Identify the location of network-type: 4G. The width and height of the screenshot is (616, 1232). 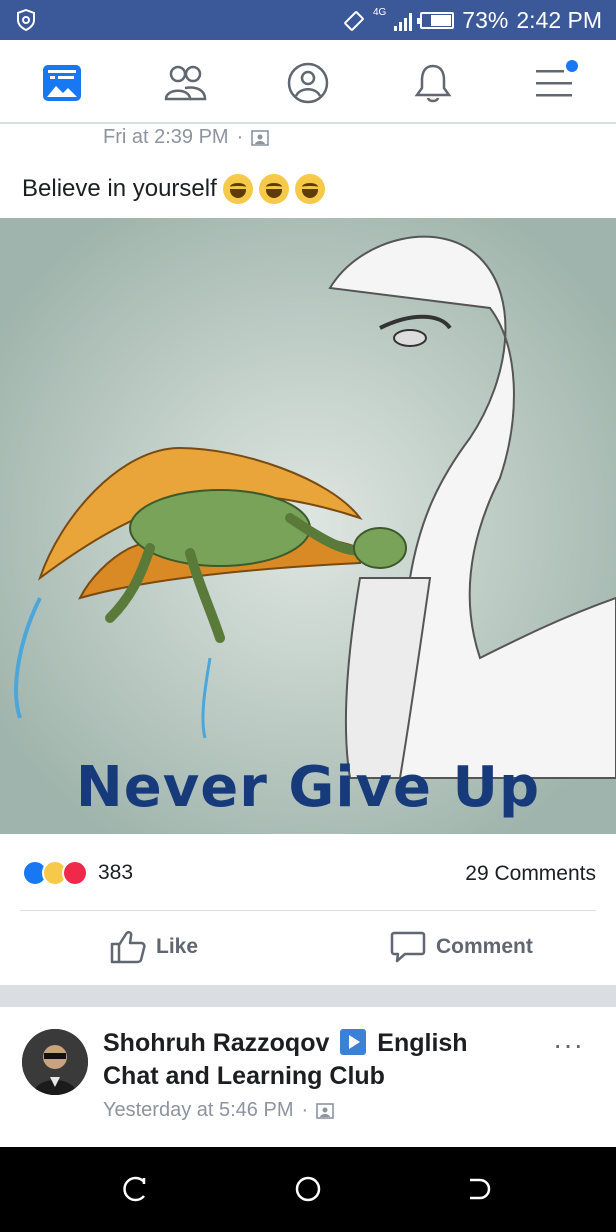
(379, 12).